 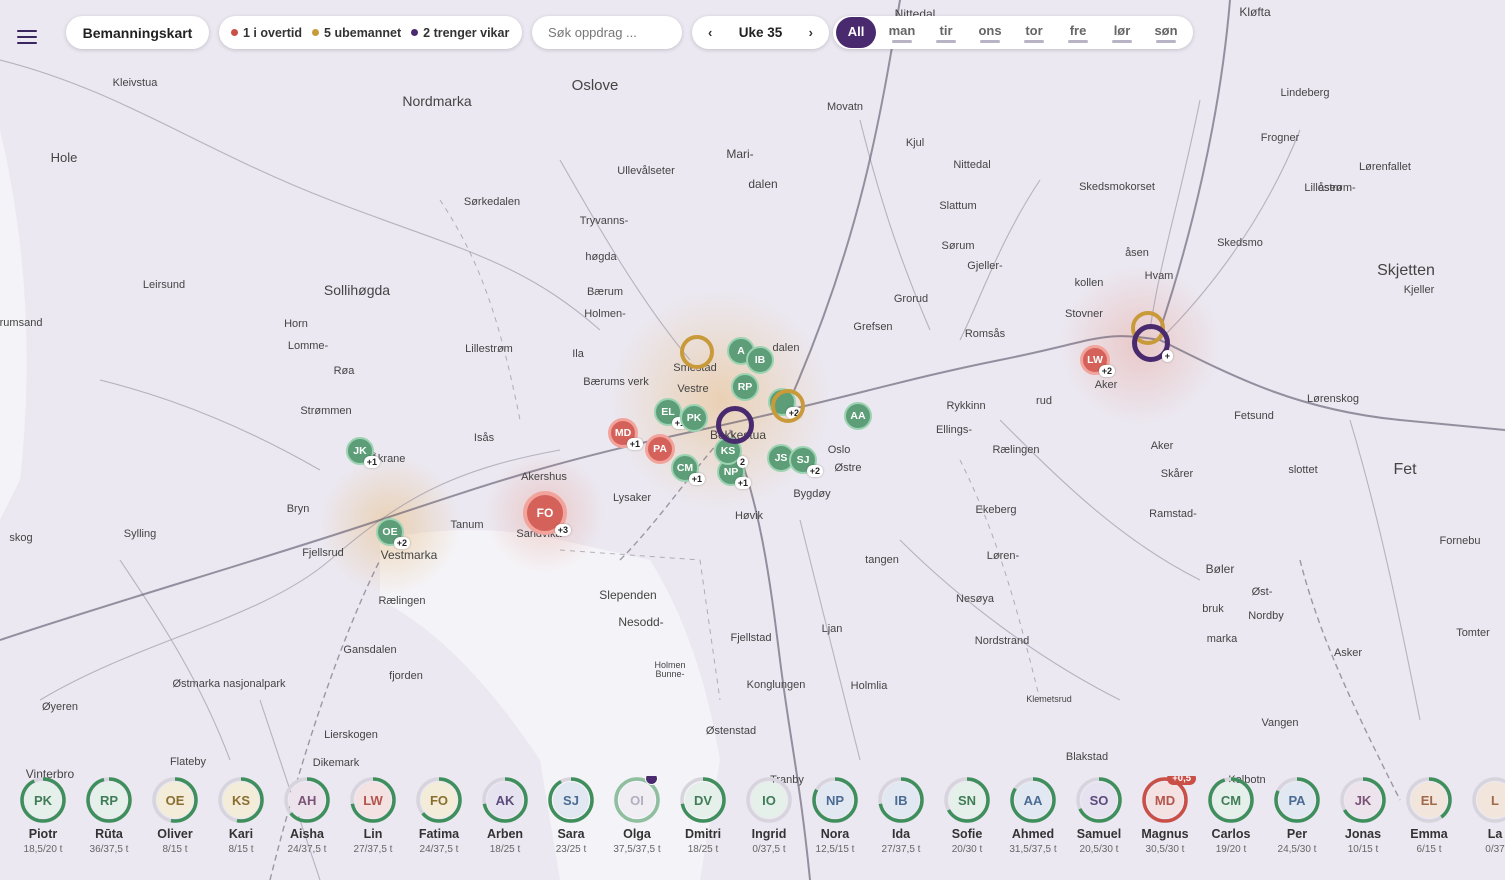 I want to click on staff-hours: 27/37,5 t, so click(x=901, y=849).